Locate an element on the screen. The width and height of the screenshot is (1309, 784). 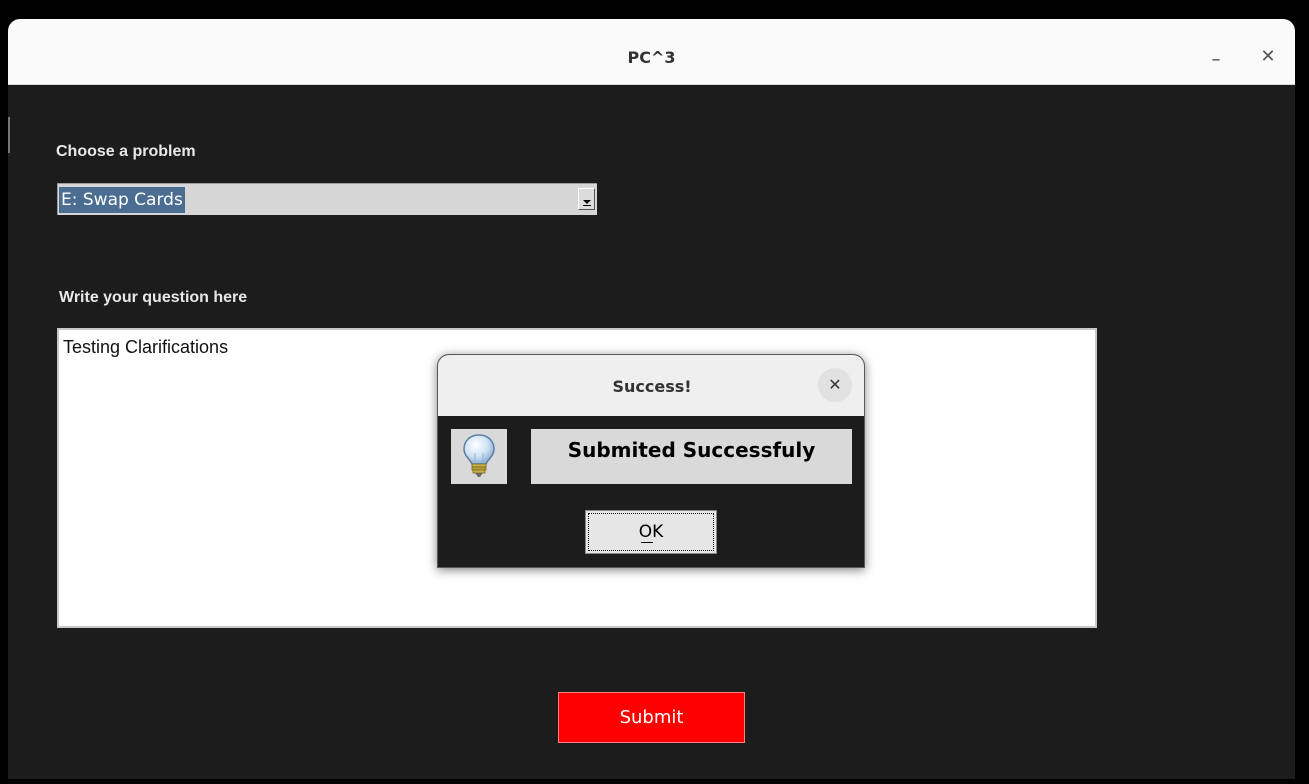
problem-select: E: Swap Cards is located at coordinates (327, 199).